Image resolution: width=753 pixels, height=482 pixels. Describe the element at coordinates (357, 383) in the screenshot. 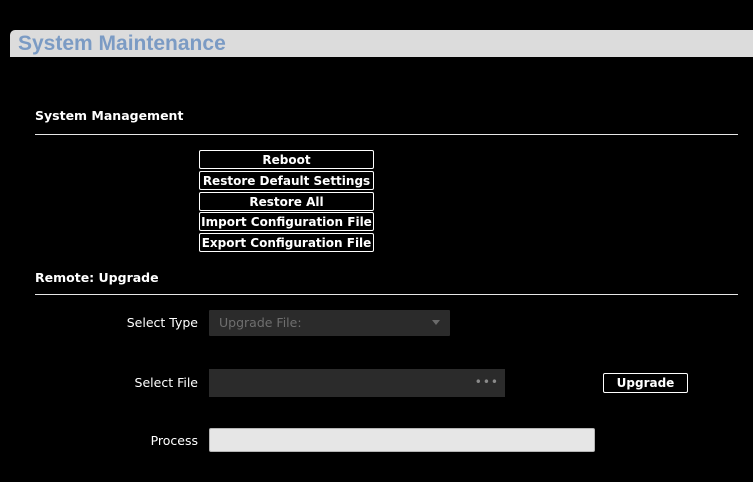

I see `select-file-input: •••` at that location.